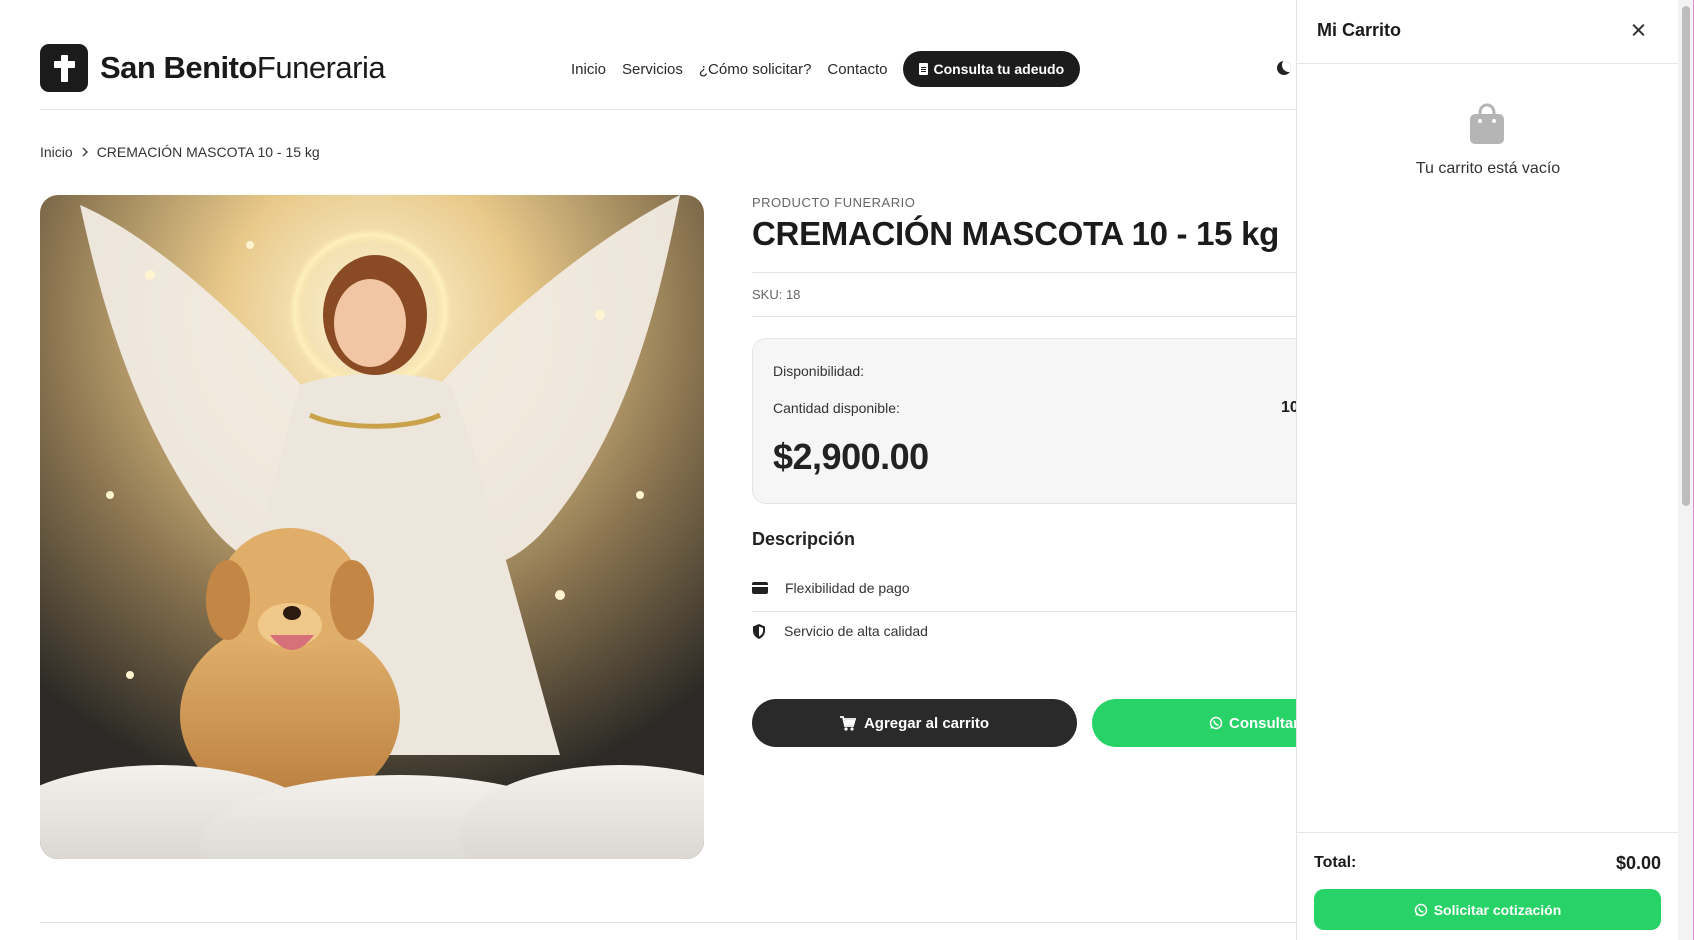  Describe the element at coordinates (1359, 30) in the screenshot. I see `cart-title: Mi Carrito` at that location.